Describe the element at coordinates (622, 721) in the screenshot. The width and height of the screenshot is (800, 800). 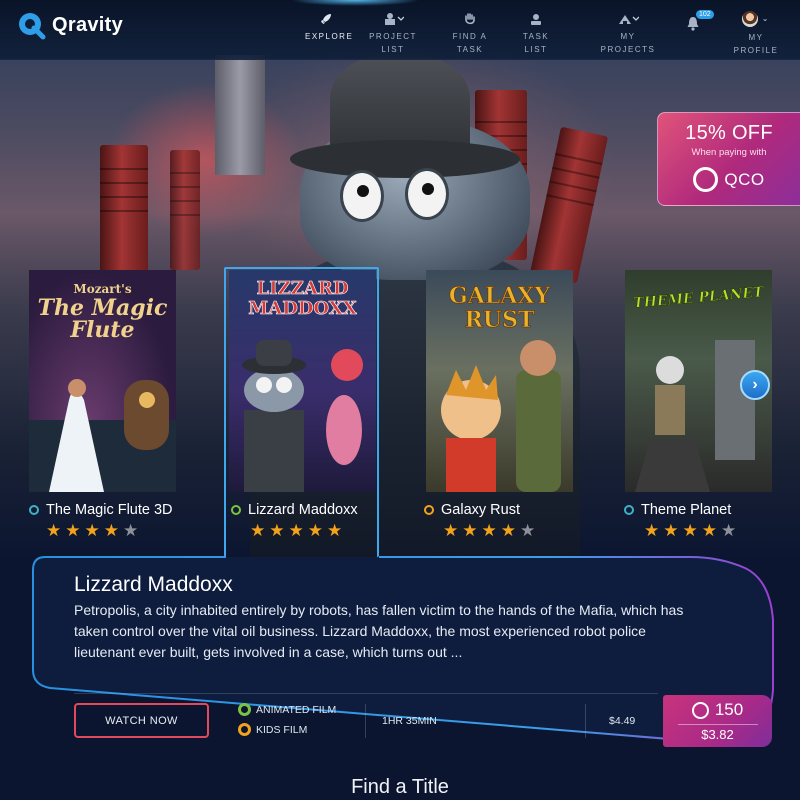
I see `usd-price-label: $4.49` at that location.